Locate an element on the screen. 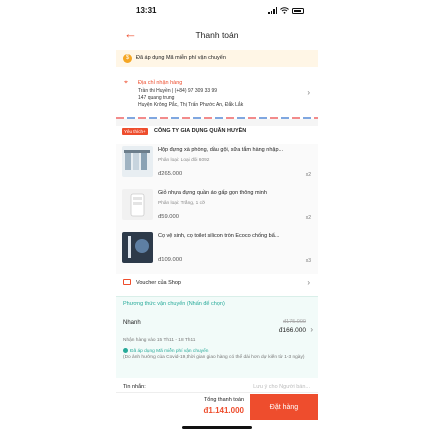 This screenshot has height=434, width=434. check-circle-icon is located at coordinates (125, 350).